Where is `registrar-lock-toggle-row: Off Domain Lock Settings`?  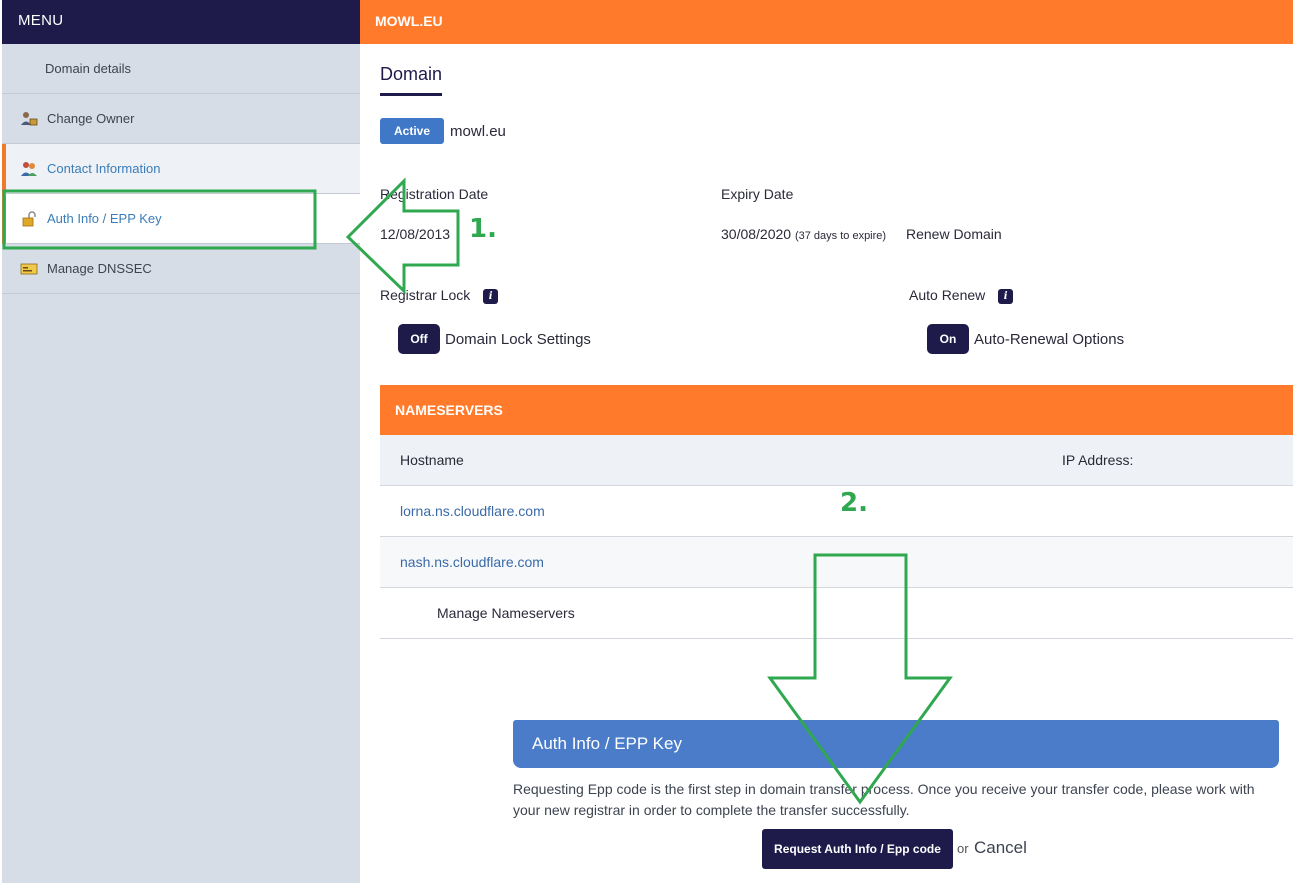
registrar-lock-toggle-row: Off Domain Lock Settings is located at coordinates (494, 339).